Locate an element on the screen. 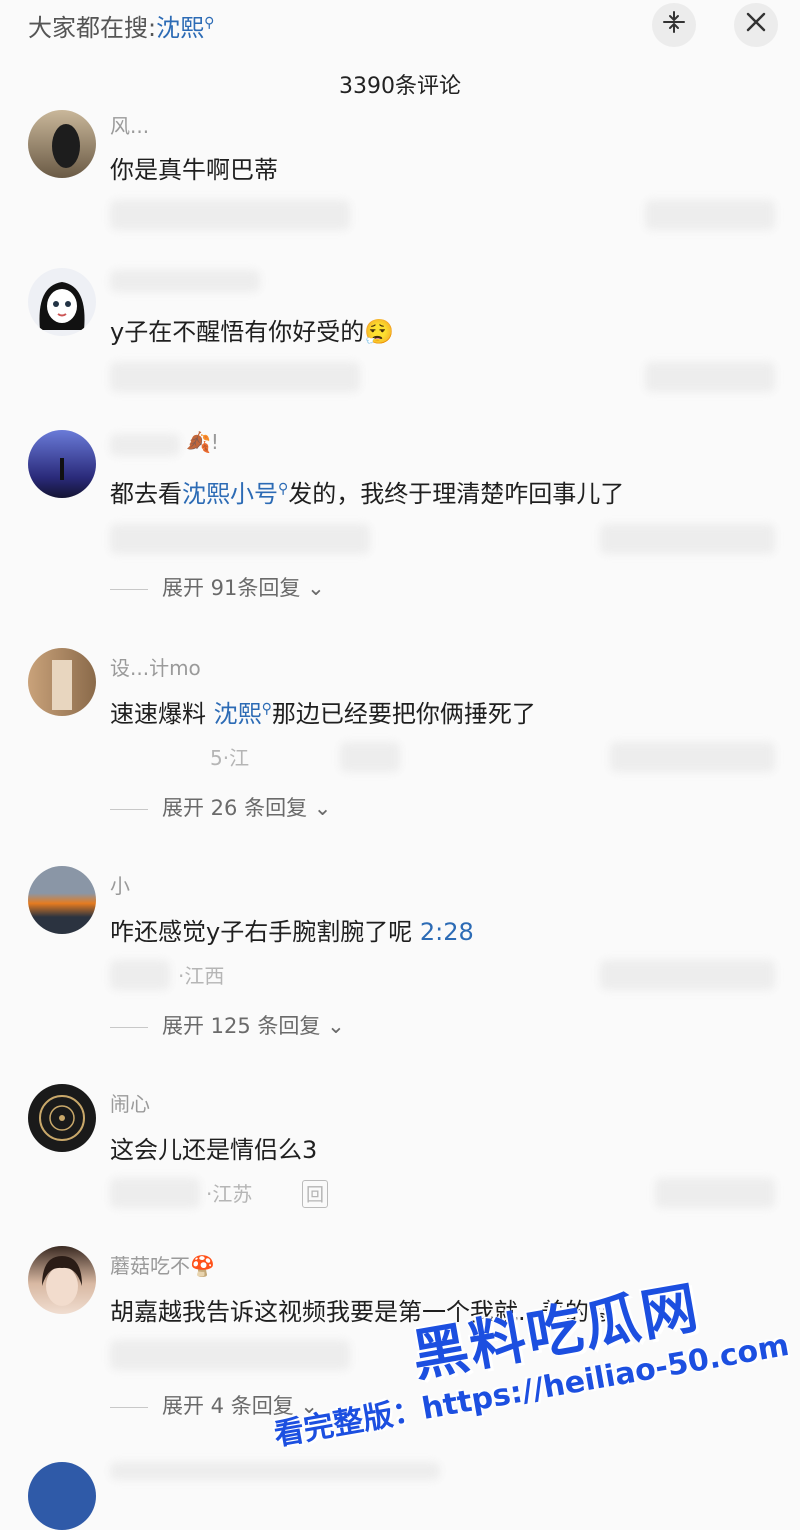  comment-item: 🍂! 都去看沈熙小号⚲发的，我终于理清楚咋回事儿了 展开 91条回复 ⌄ is located at coordinates (400, 520).